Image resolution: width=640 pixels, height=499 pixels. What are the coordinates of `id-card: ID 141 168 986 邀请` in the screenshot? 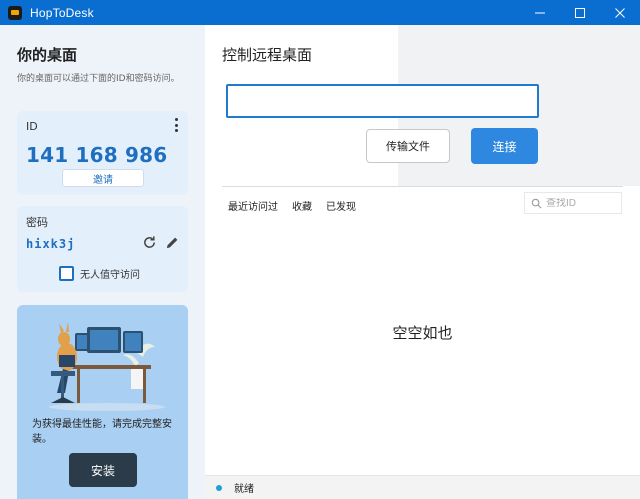 It's located at (102, 153).